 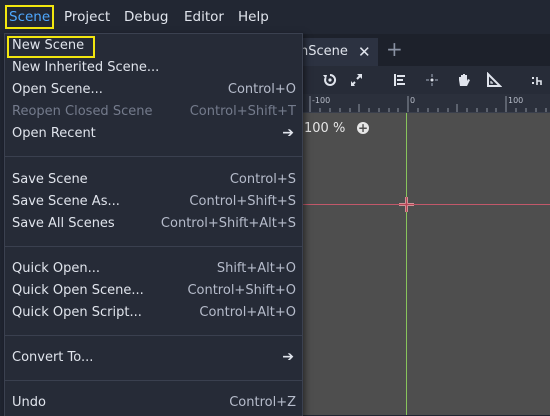 What do you see at coordinates (406, 204) in the screenshot?
I see `origin-cross-icon` at bounding box center [406, 204].